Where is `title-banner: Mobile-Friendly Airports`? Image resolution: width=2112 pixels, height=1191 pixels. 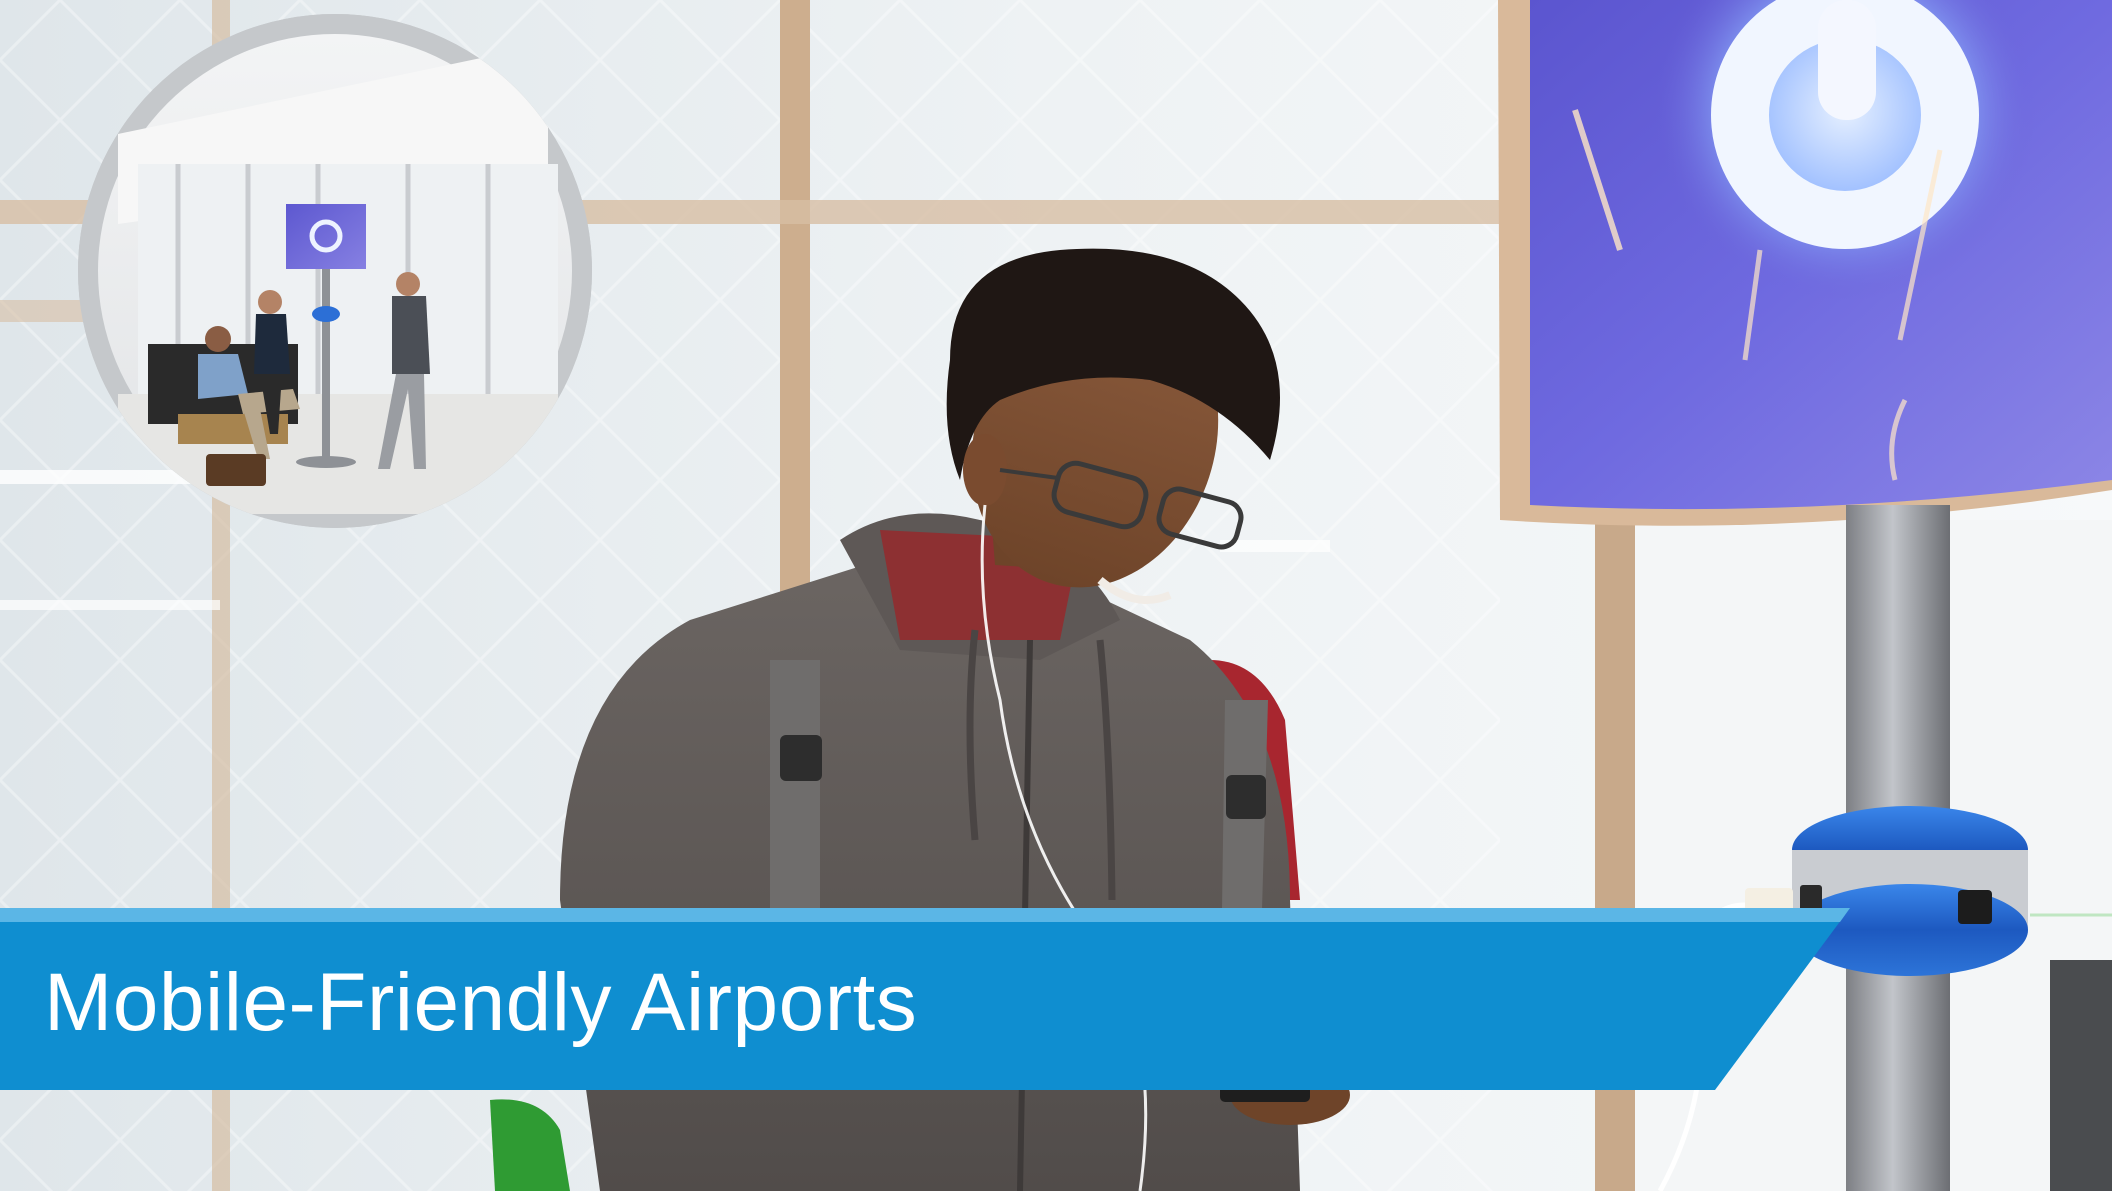 title-banner: Mobile-Friendly Airports is located at coordinates (925, 999).